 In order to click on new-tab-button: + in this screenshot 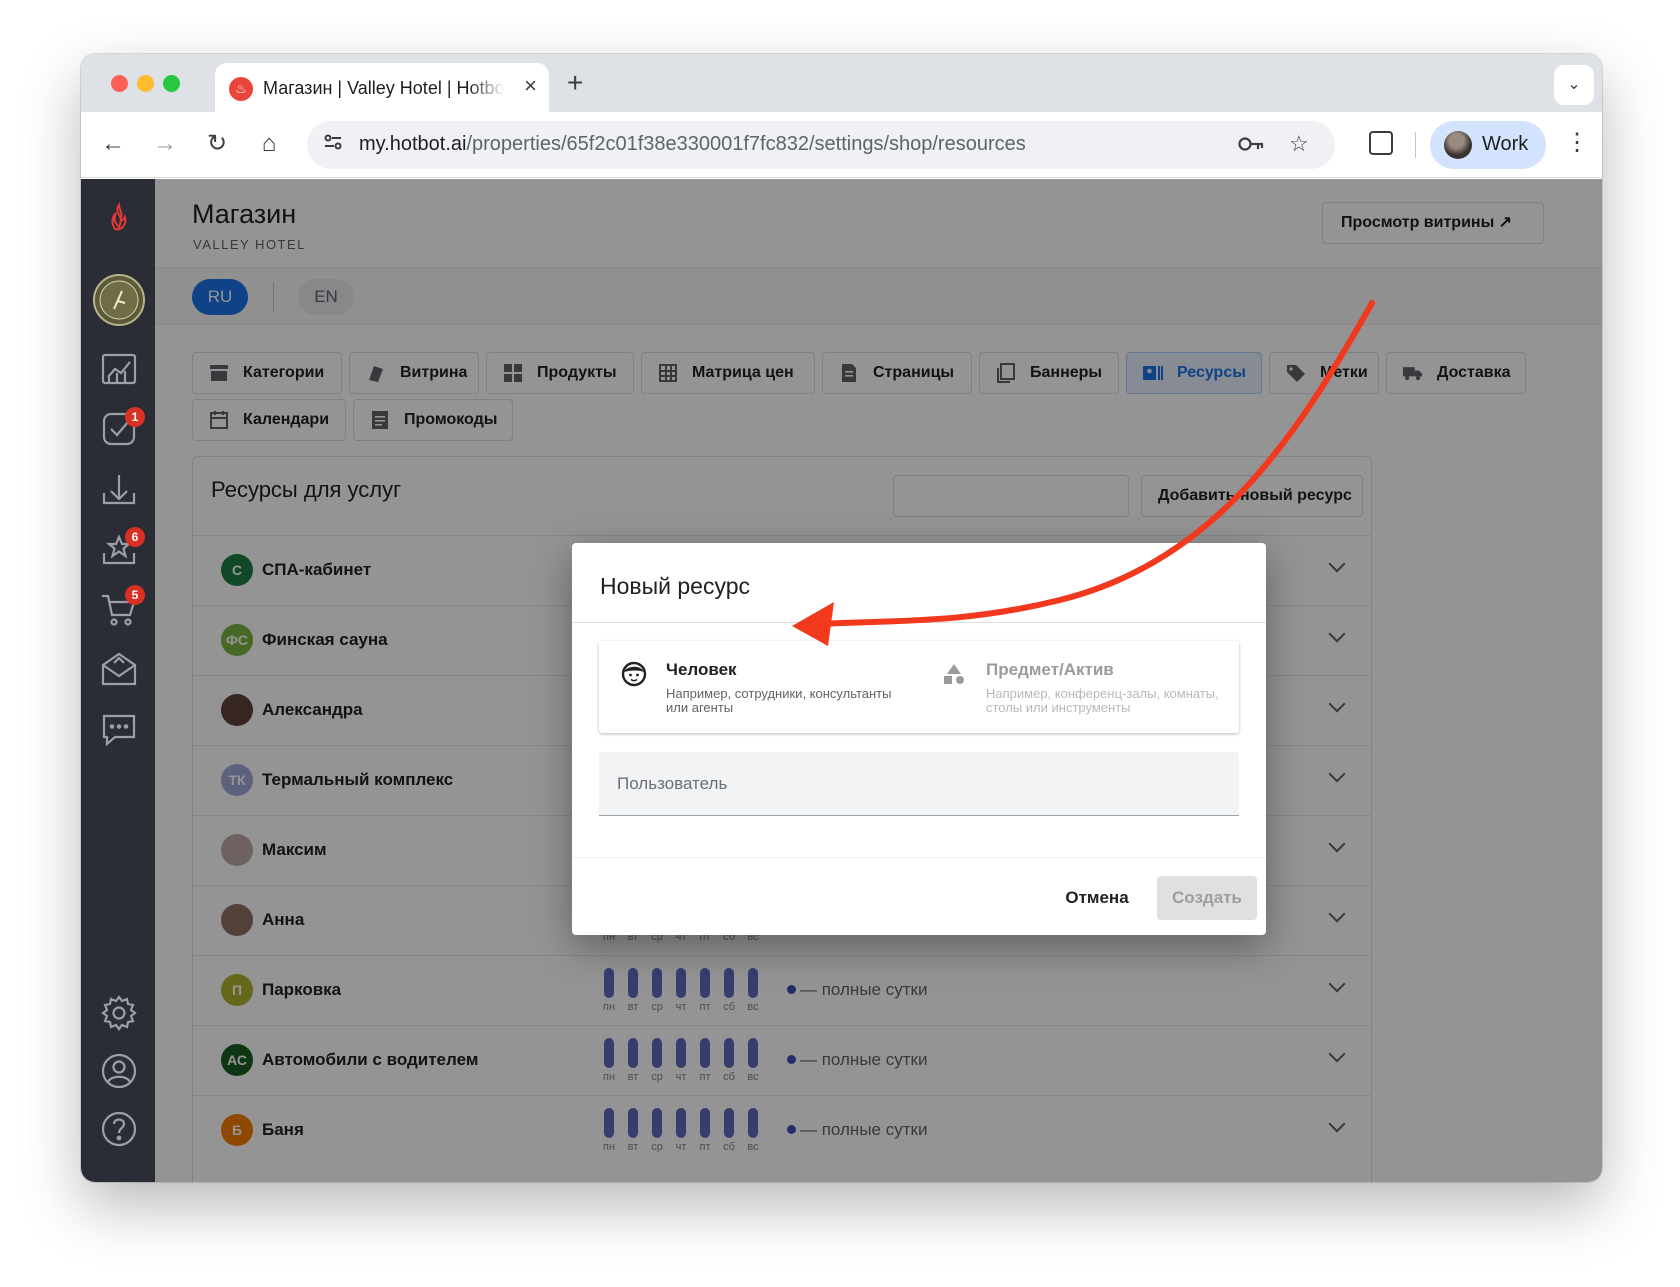, I will do `click(575, 83)`.